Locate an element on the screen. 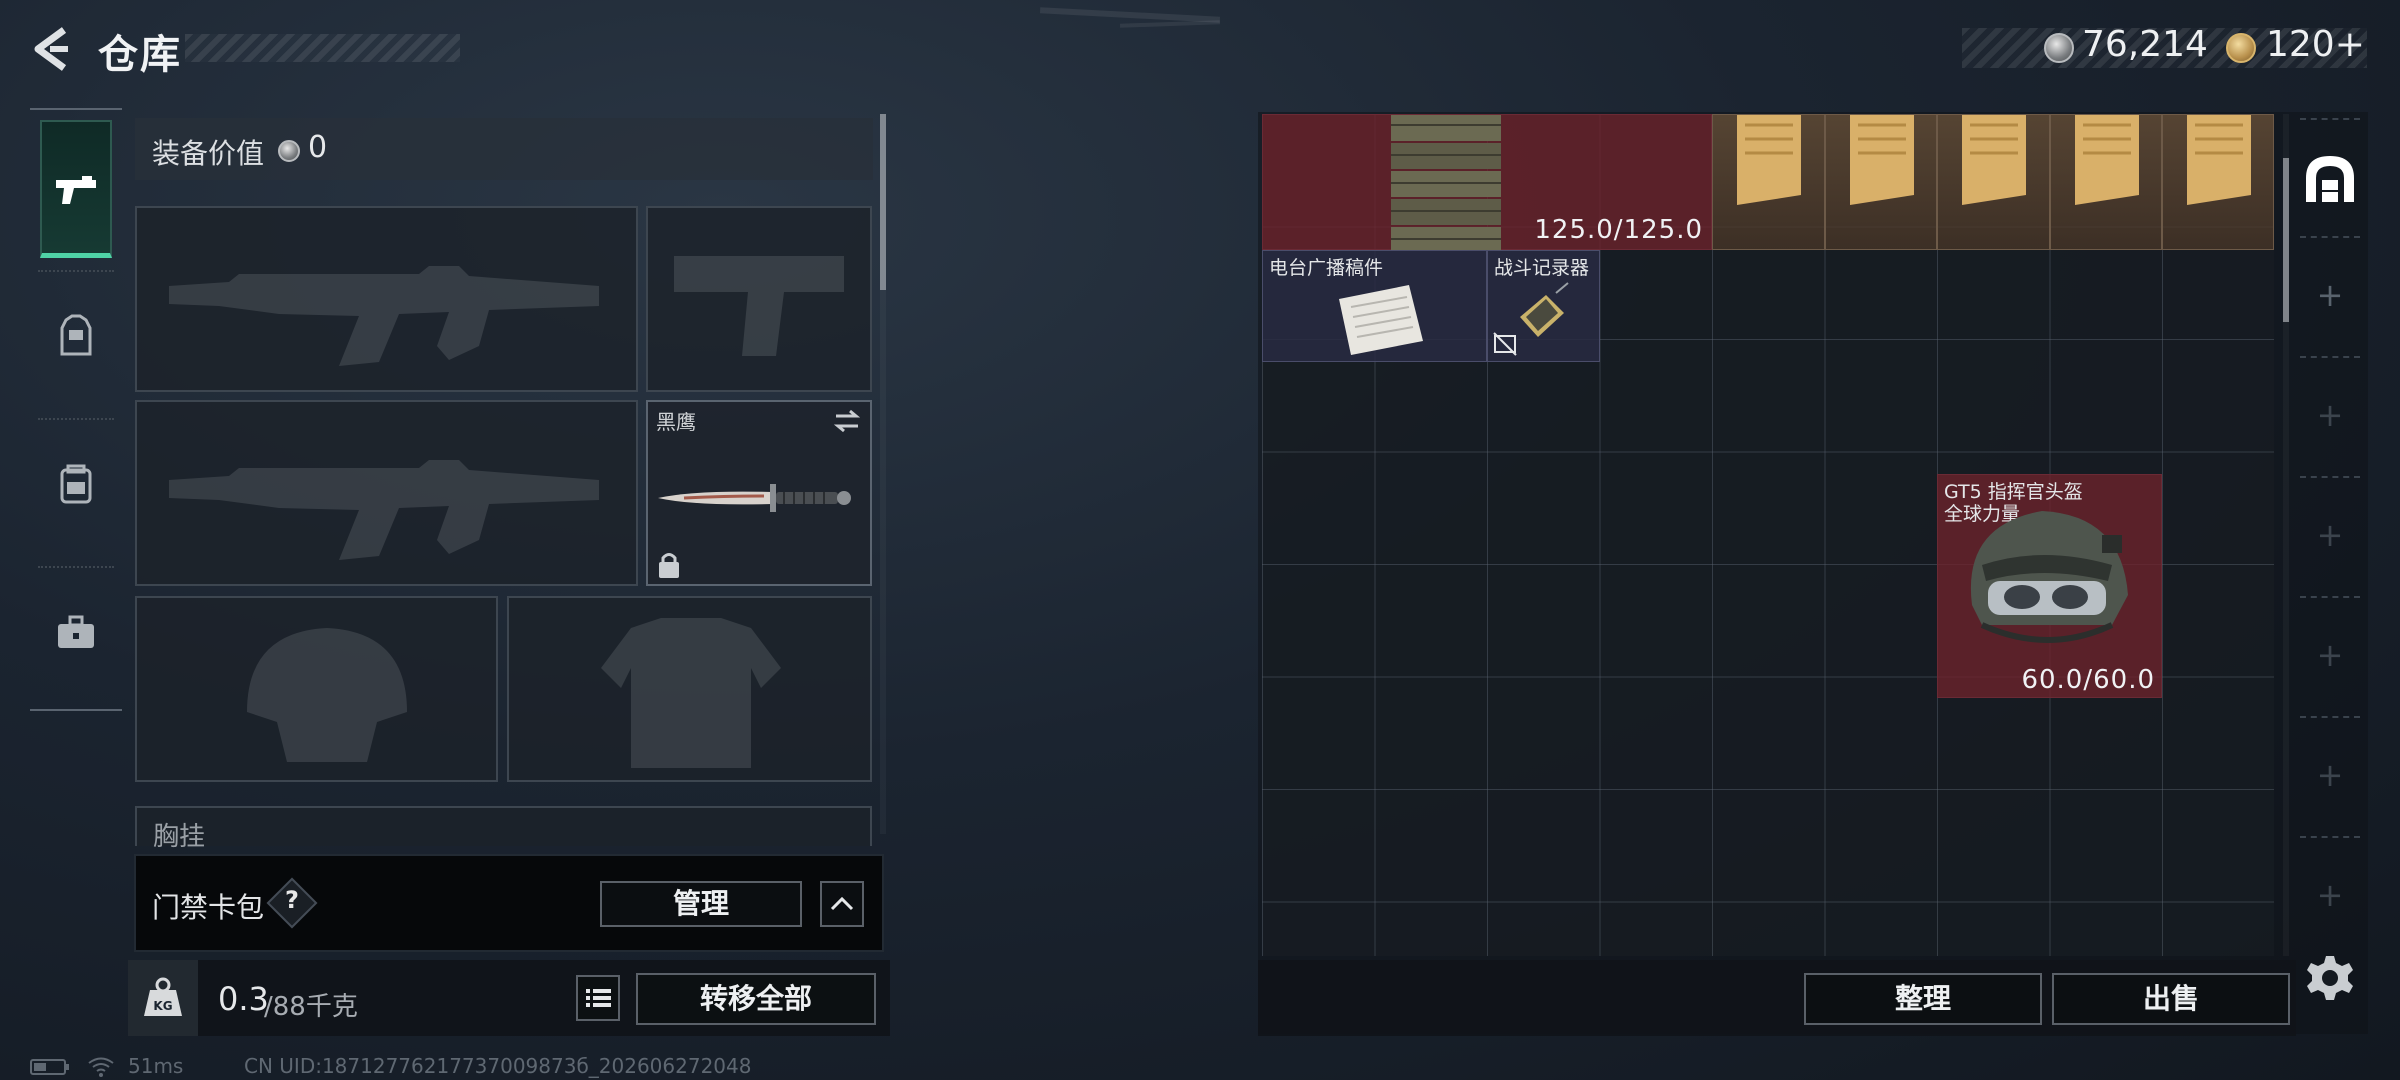 The image size is (2400, 1080). nav-tab-supplies is located at coordinates (76, 632).